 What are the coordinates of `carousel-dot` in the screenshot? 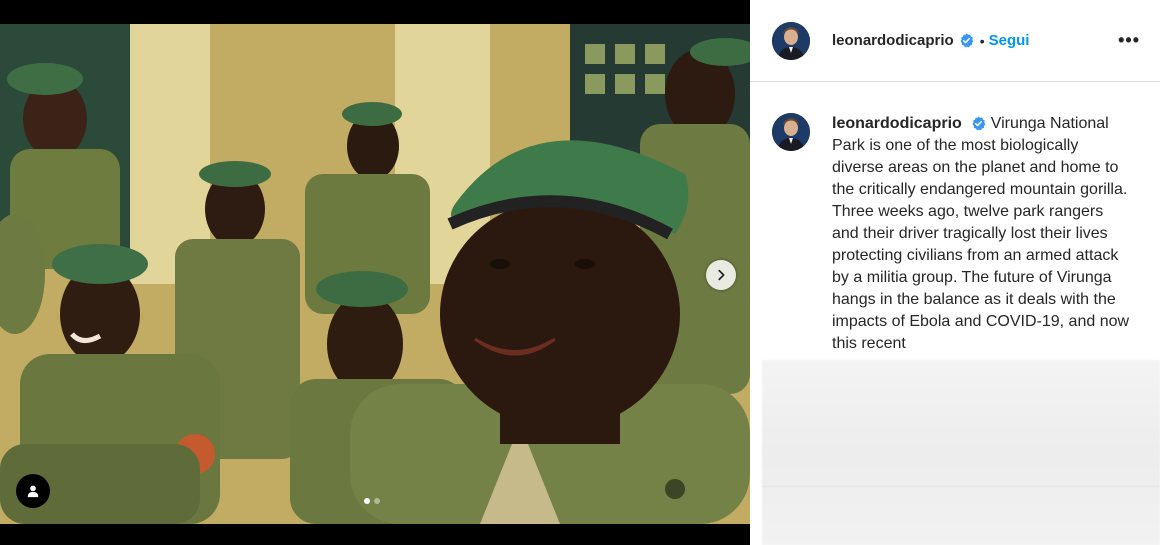 It's located at (377, 501).